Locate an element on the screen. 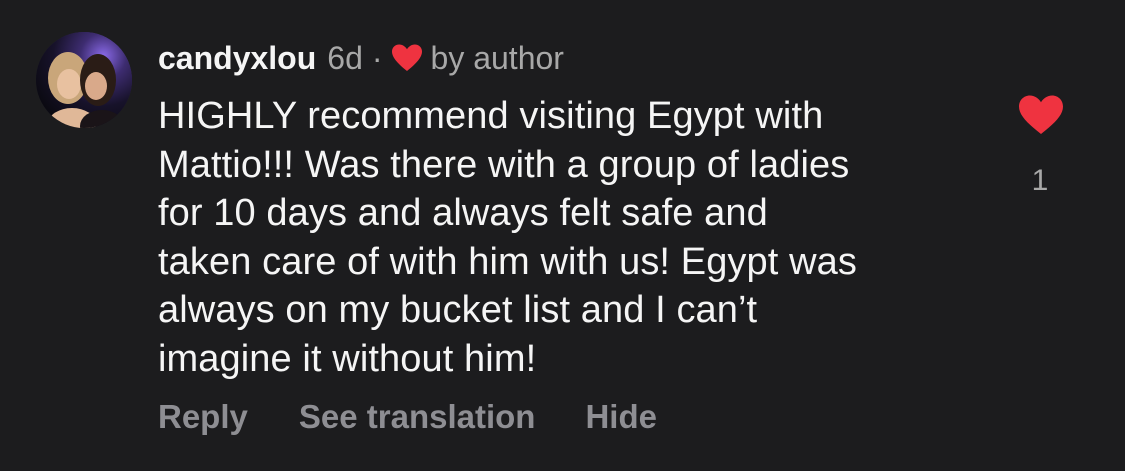 This screenshot has height=471, width=1125. see-translation-button: See translation is located at coordinates (417, 417).